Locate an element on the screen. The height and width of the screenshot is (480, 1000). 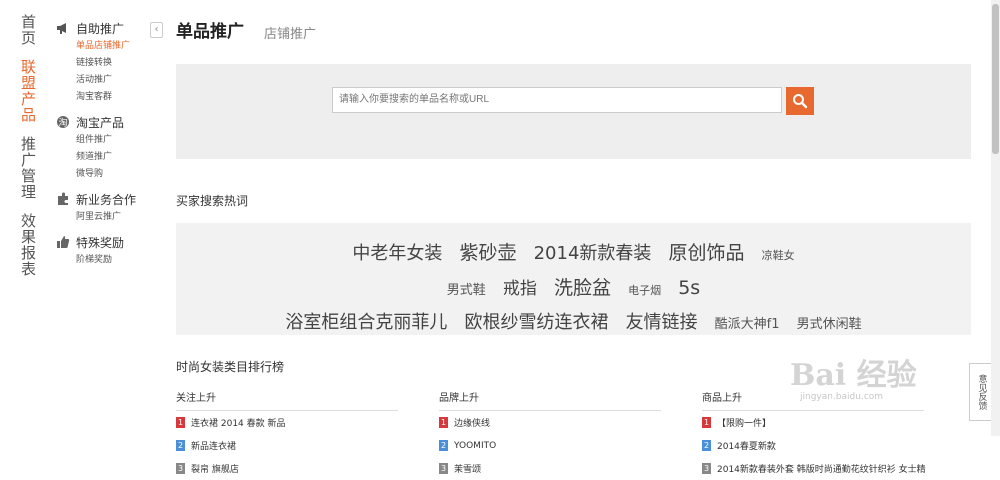
ranking-row-label: 新品连衣裙 is located at coordinates (214, 447).